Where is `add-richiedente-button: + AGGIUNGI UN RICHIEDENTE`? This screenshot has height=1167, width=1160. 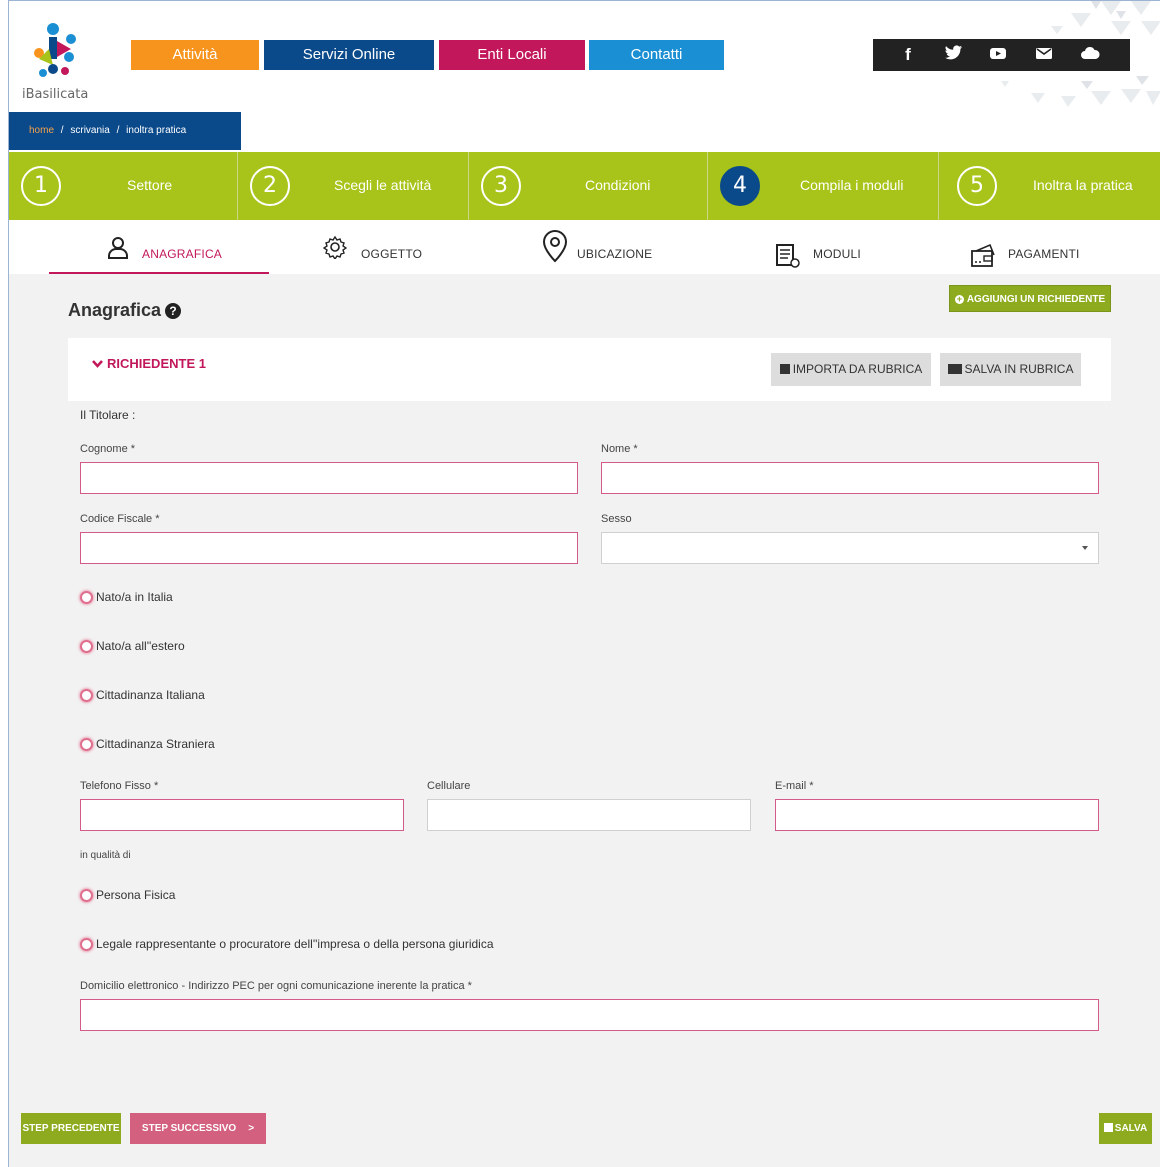 add-richiedente-button: + AGGIUNGI UN RICHIEDENTE is located at coordinates (1030, 298).